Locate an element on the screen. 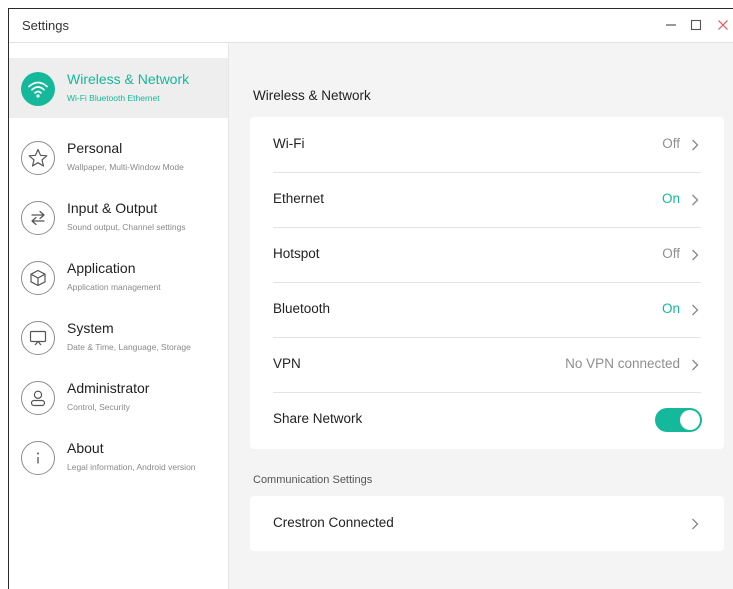 This screenshot has height=589, width=733. sidebar-item-subtitle: Date & Time, Language, Storage is located at coordinates (129, 347).